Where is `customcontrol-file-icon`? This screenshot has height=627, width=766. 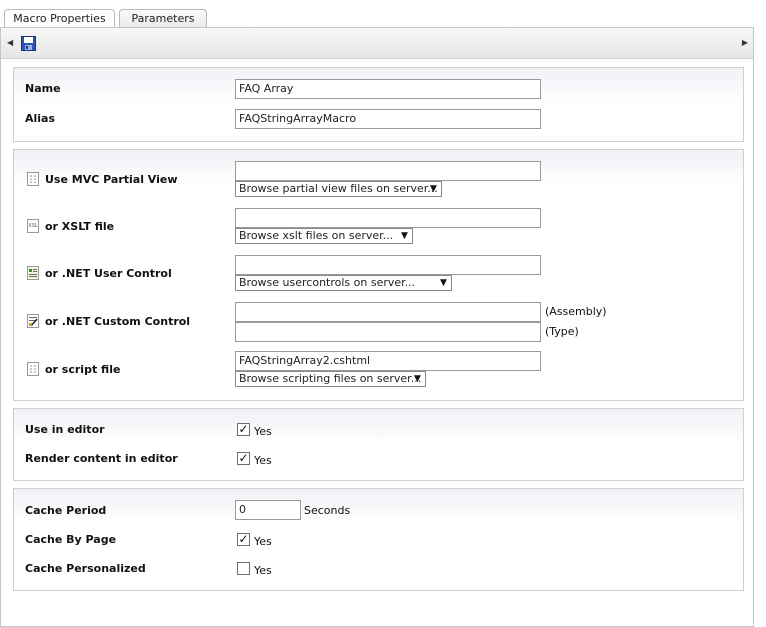
customcontrol-file-icon is located at coordinates (33, 321).